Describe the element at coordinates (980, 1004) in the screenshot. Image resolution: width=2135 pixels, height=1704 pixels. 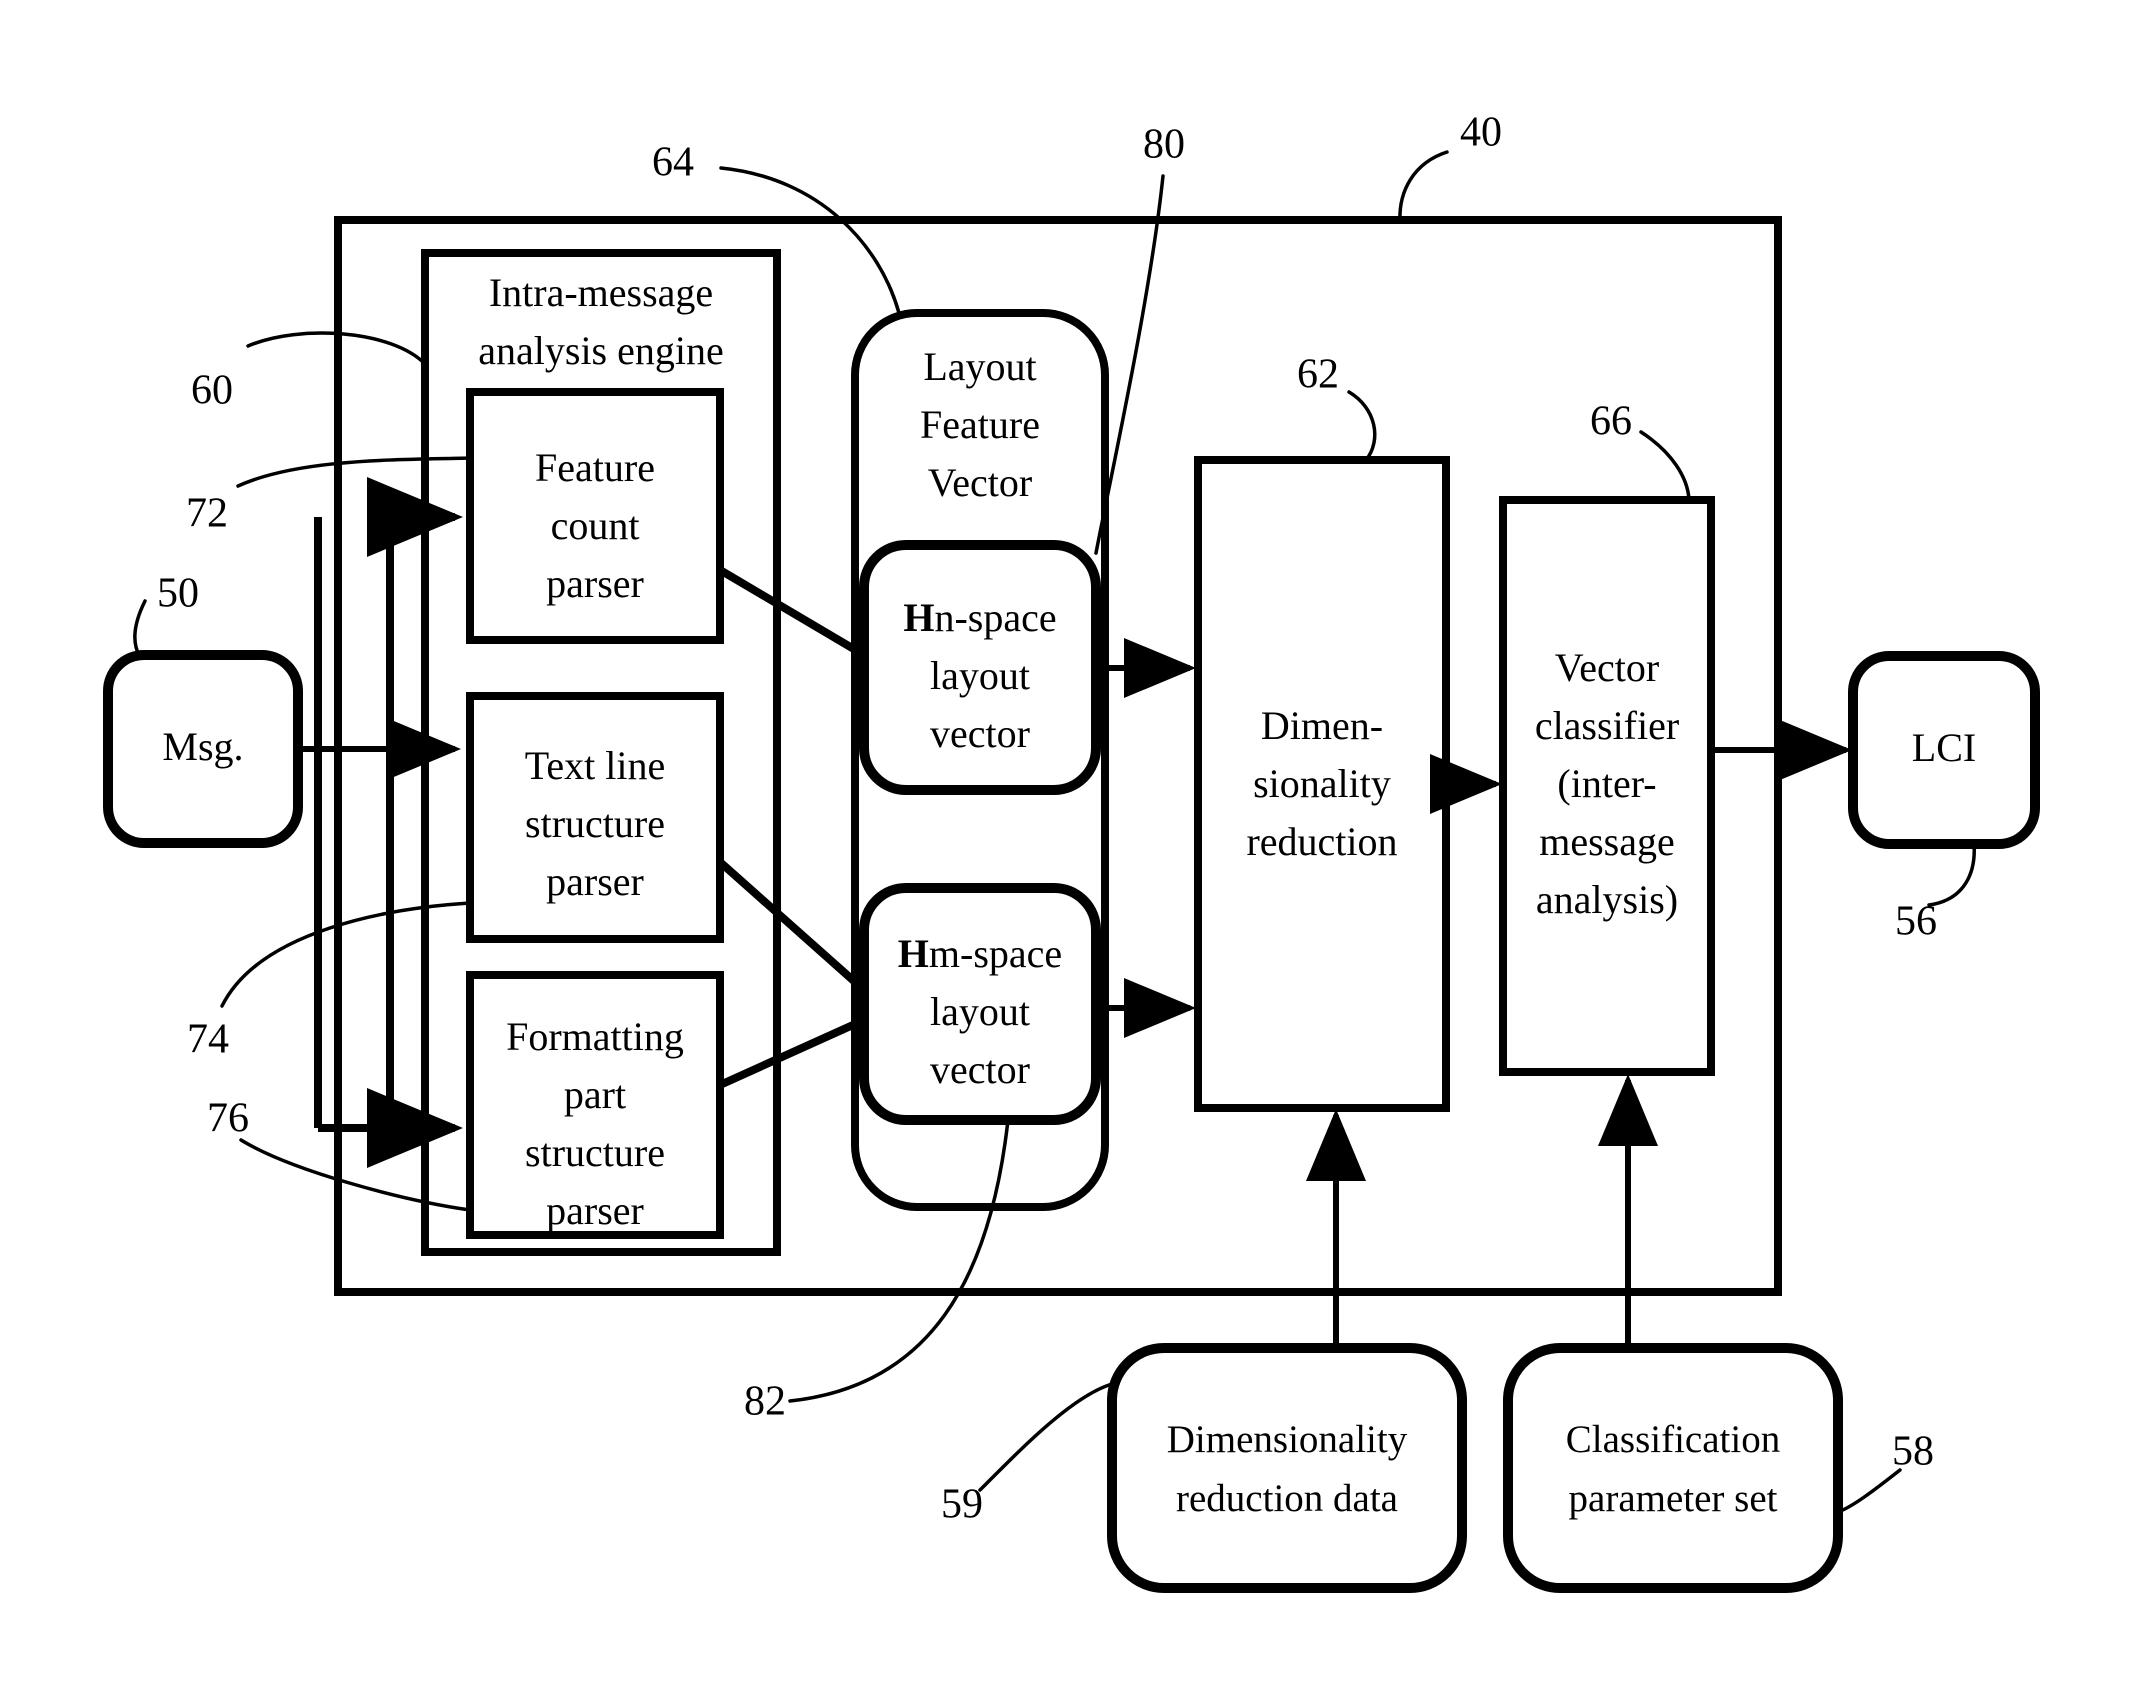
I see `hm-space-layout-vector-box` at that location.